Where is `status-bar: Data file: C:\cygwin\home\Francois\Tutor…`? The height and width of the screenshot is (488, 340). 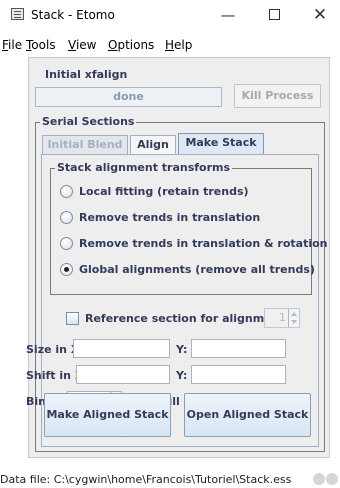
status-bar: Data file: C:\cygwin\home\Francois\Tutor… is located at coordinates (170, 479).